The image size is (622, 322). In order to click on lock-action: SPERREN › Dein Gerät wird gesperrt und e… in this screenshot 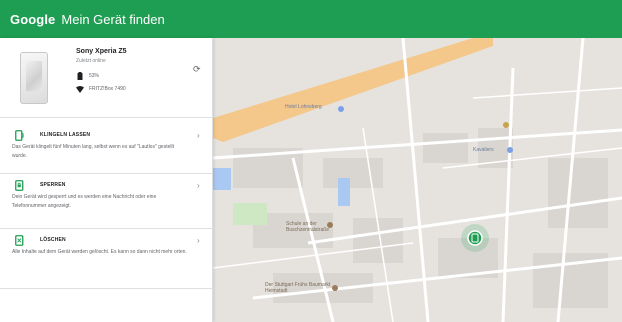, I will do `click(106, 201)`.